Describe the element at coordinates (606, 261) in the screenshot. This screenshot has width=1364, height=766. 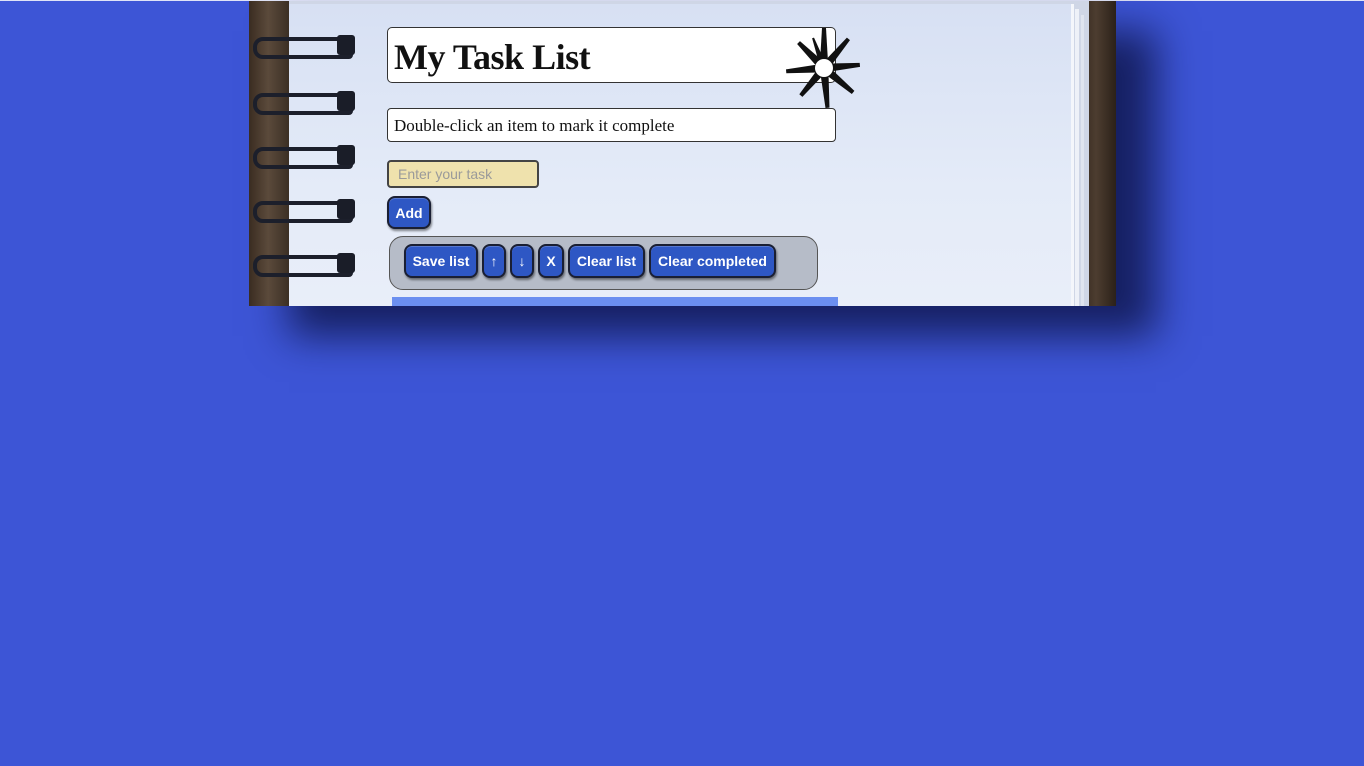
I see `clear-list-button: Clear list` at that location.